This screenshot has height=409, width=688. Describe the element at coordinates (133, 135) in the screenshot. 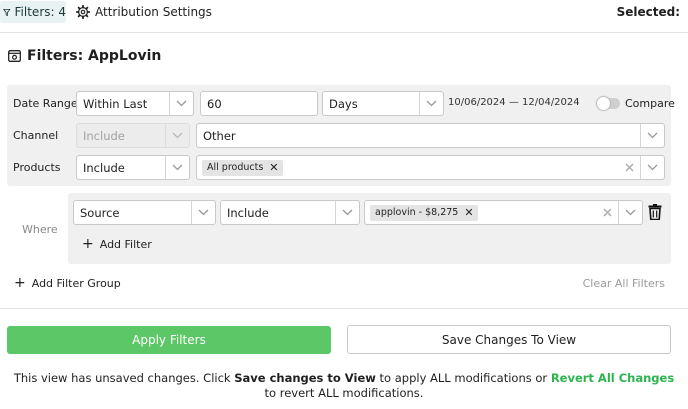

I see `channel-operator-select: Include` at that location.